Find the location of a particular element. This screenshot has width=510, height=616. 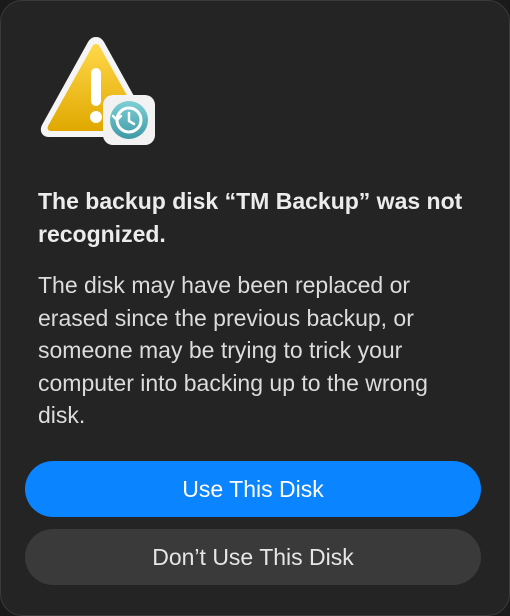

warning-icon is located at coordinates (97, 90).